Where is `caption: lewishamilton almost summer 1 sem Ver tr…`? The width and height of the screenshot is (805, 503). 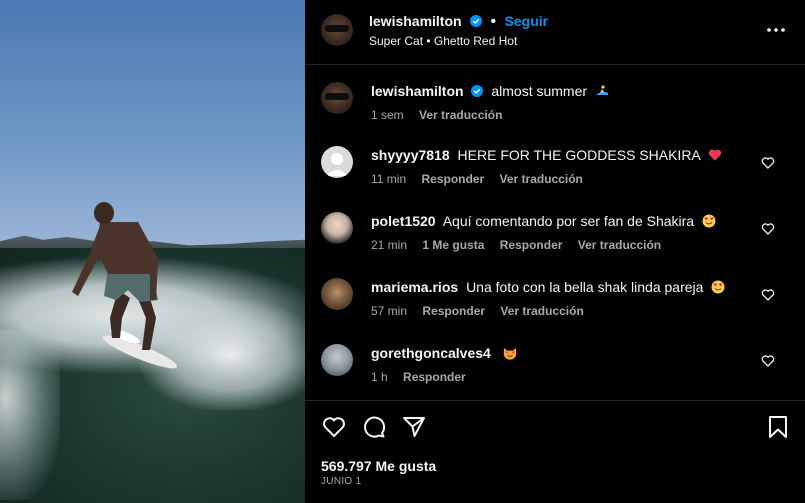
caption: lewishamilton almost summer 1 sem Ver tr… is located at coordinates (563, 104).